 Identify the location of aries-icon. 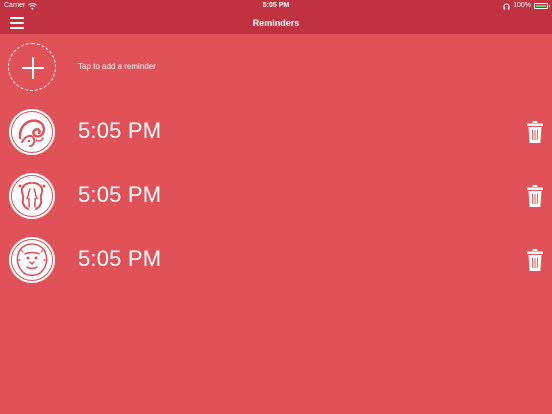
(32, 132).